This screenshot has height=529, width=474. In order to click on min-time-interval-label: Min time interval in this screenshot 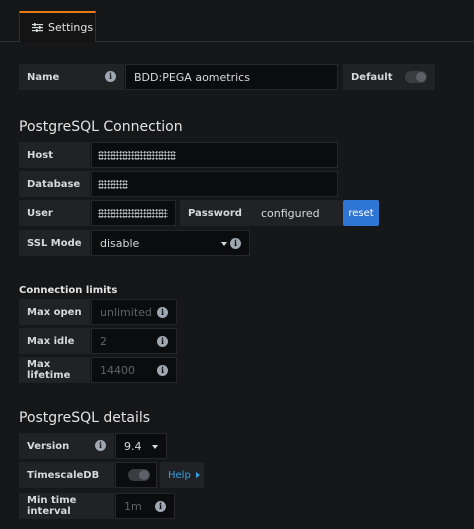, I will do `click(66, 506)`.